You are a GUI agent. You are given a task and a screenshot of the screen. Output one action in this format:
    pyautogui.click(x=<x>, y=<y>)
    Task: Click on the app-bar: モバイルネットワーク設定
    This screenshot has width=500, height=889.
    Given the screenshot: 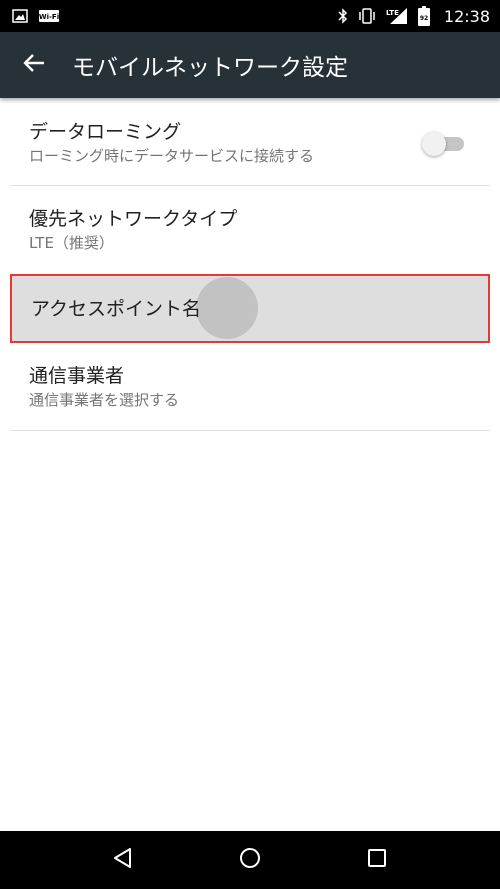 What is the action you would take?
    pyautogui.click(x=250, y=65)
    